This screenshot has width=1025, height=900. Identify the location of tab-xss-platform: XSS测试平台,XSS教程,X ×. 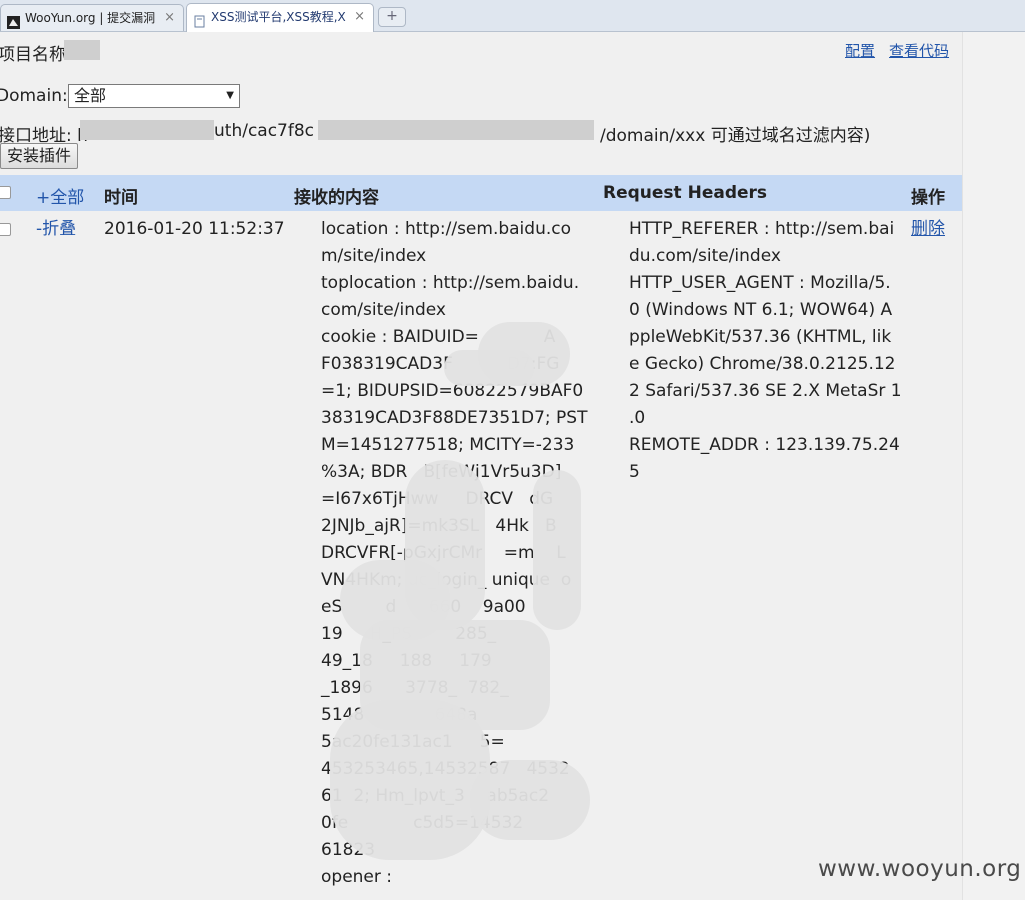
(280, 17).